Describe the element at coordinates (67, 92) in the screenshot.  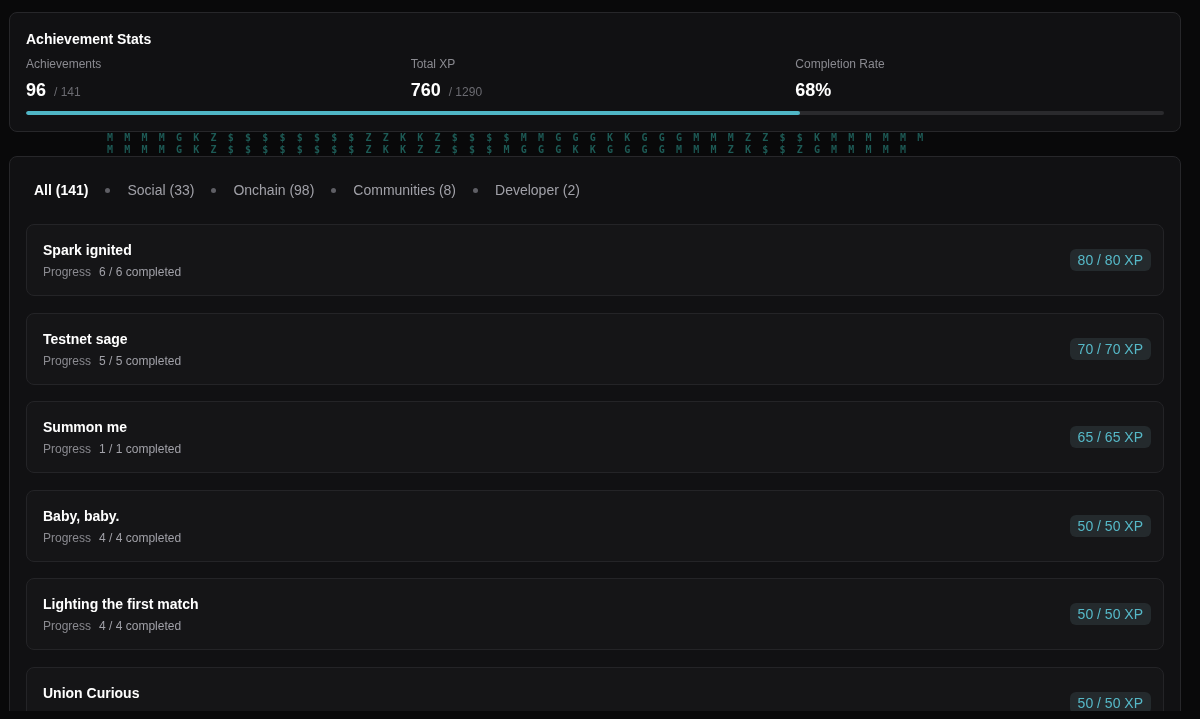
I see `stat-total: / 141` at that location.